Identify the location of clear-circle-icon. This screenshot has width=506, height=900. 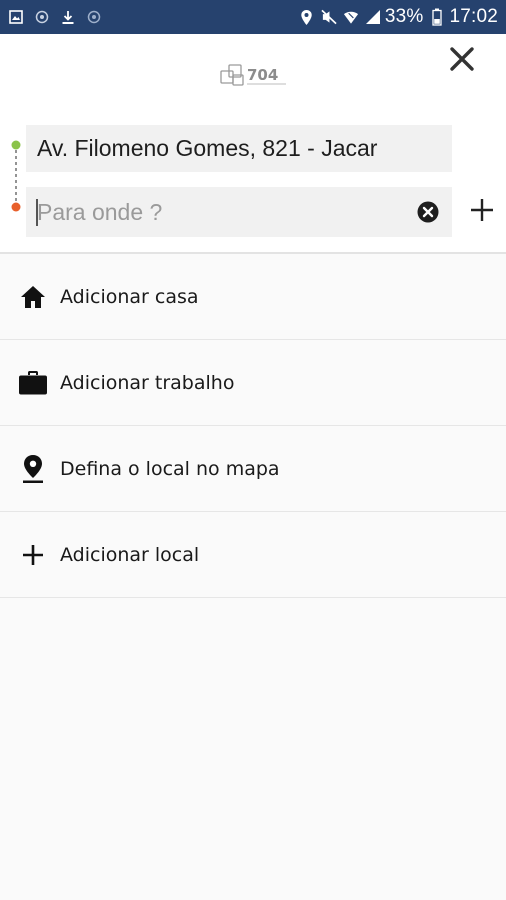
(428, 212).